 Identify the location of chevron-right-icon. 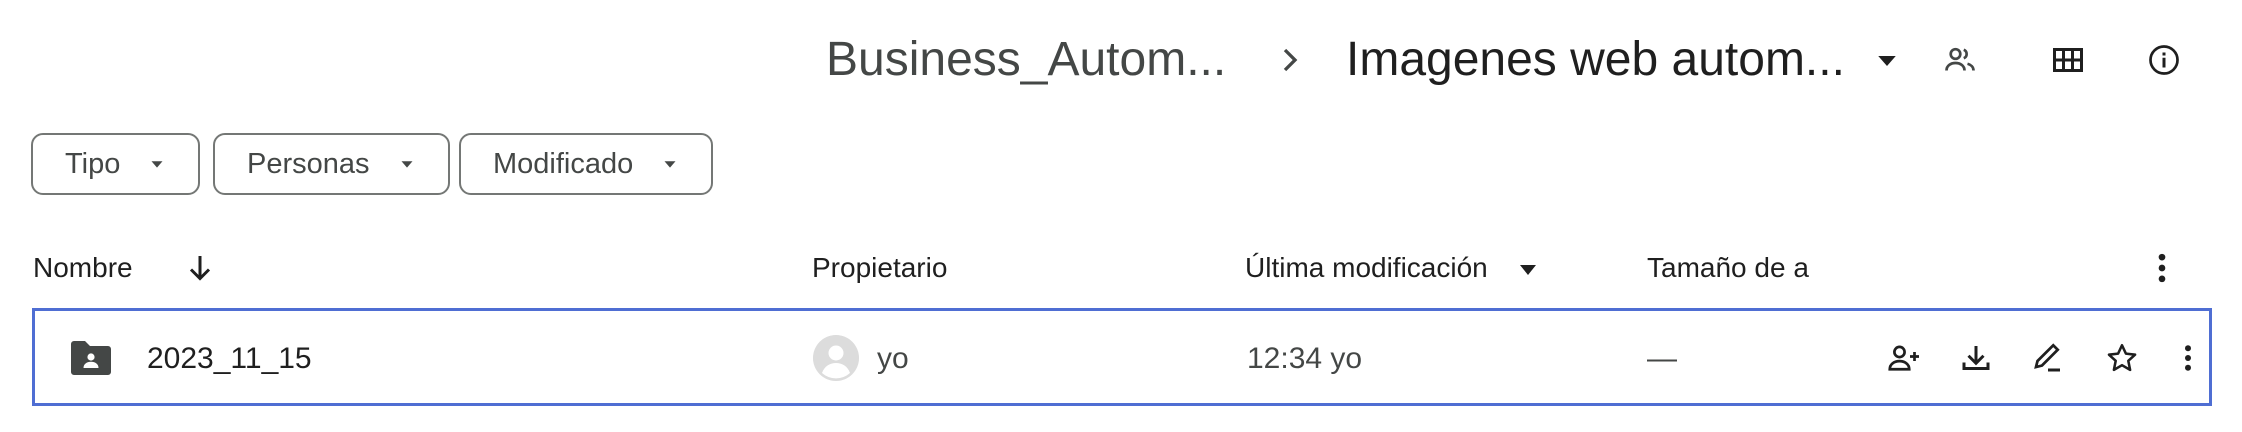
(1290, 60).